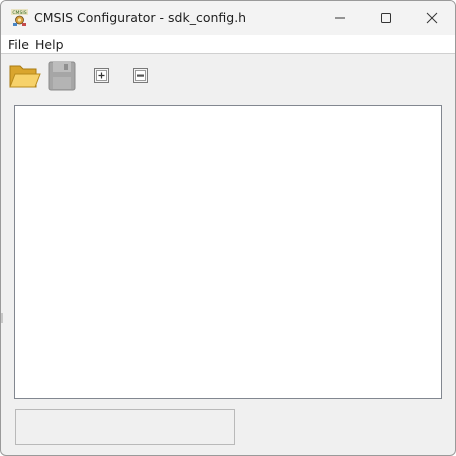 Image resolution: width=456 pixels, height=456 pixels. I want to click on cmsis-app-icon: CMSIS, so click(19, 17).